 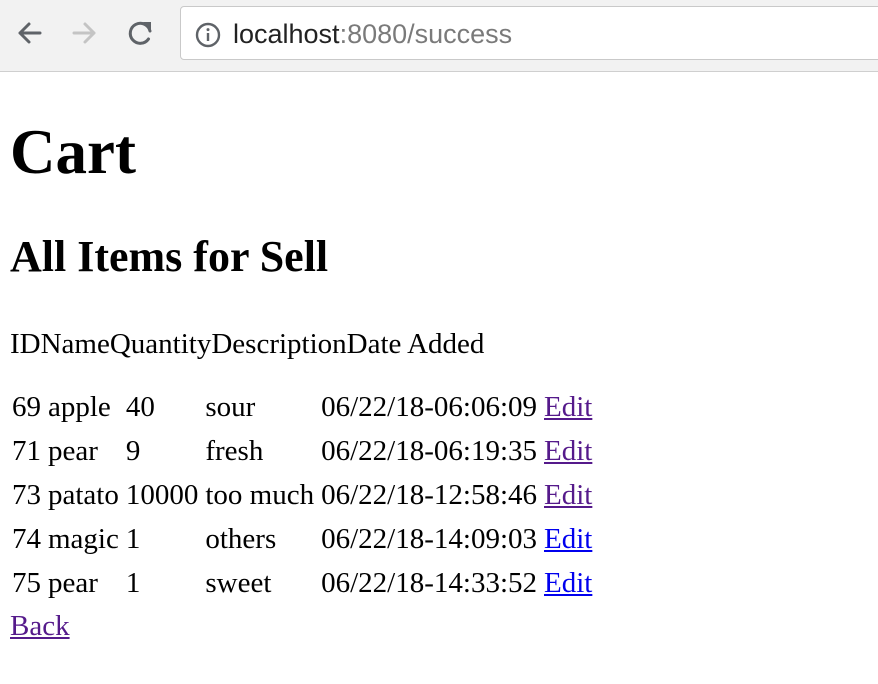 I want to click on cell-id: 75, so click(x=26, y=582).